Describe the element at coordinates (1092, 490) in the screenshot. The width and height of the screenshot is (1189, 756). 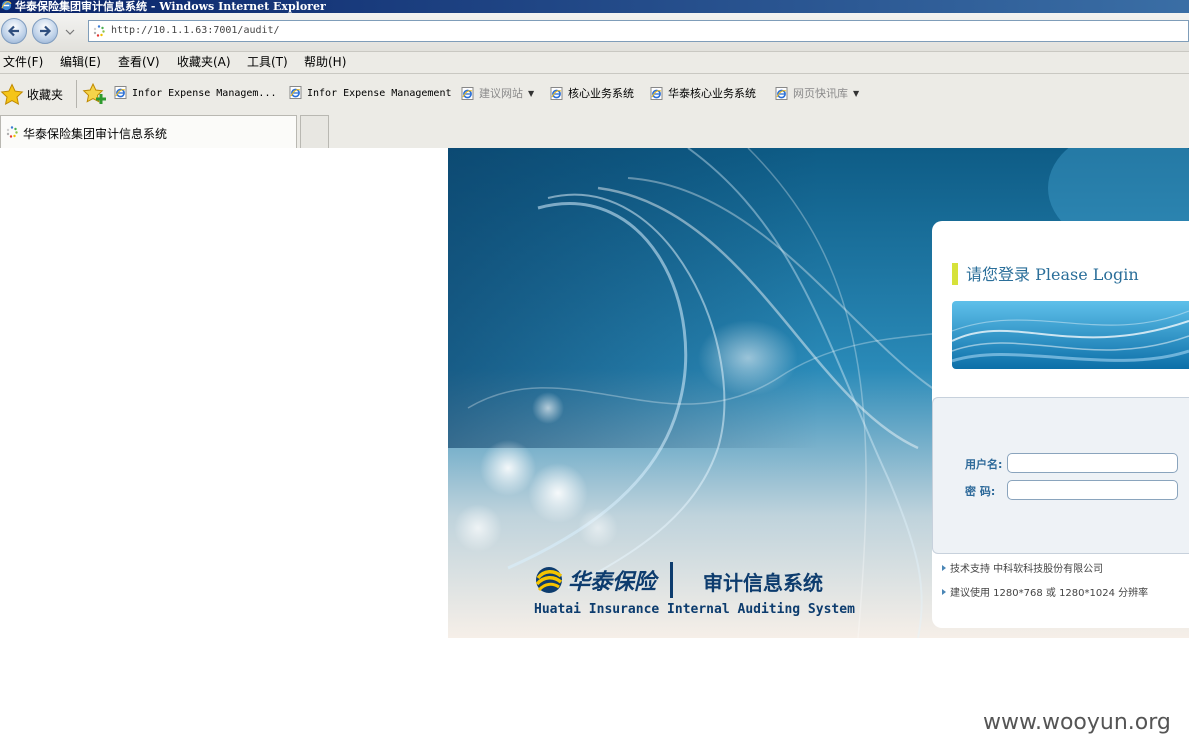
I see `password-input` at that location.